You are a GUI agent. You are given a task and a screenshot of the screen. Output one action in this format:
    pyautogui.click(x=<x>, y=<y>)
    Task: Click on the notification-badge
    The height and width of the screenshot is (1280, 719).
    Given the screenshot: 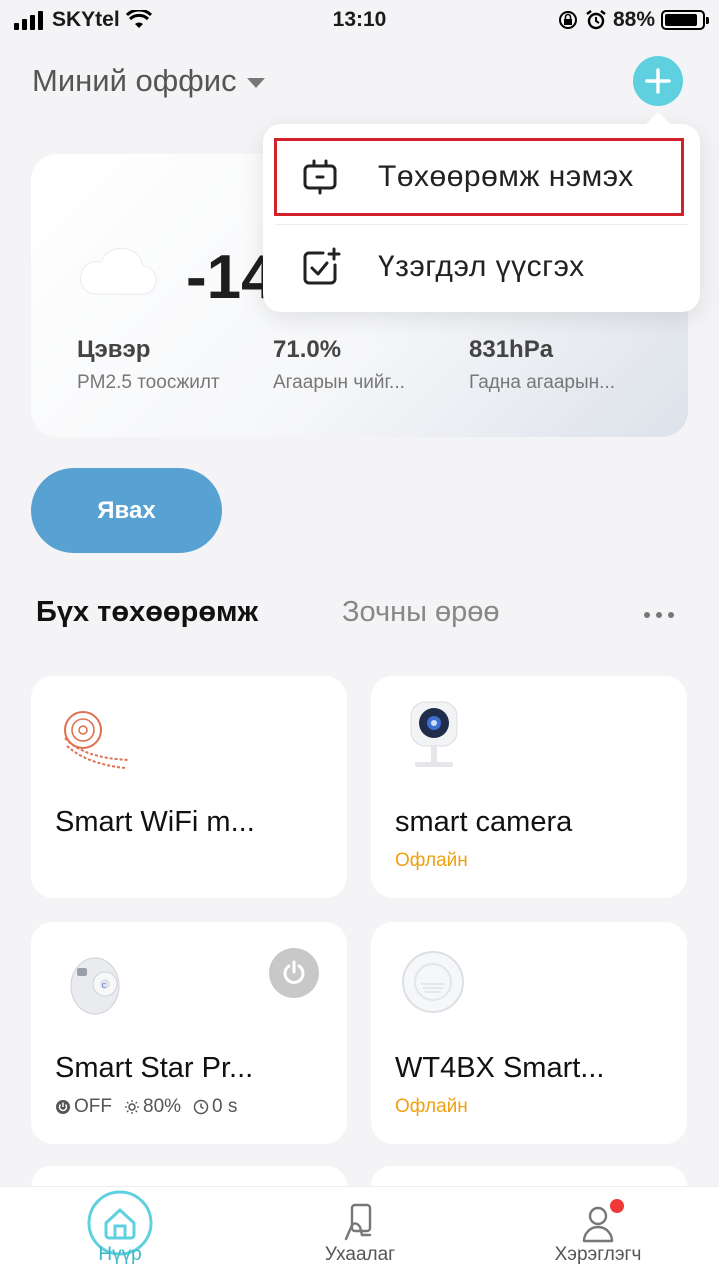 What is the action you would take?
    pyautogui.click(x=617, y=1206)
    